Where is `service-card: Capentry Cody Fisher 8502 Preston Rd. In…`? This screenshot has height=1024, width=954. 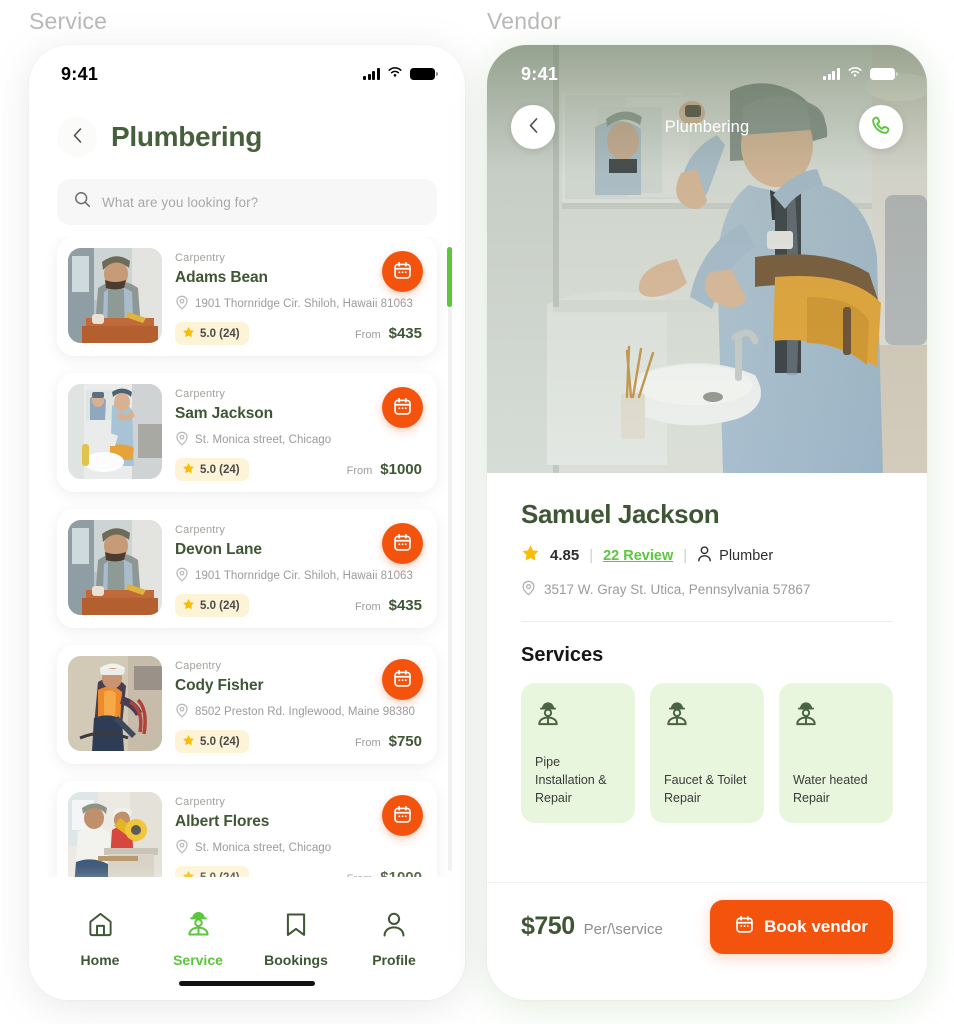
service-card: Capentry Cody Fisher 8502 Preston Rd. In… is located at coordinates (247, 704).